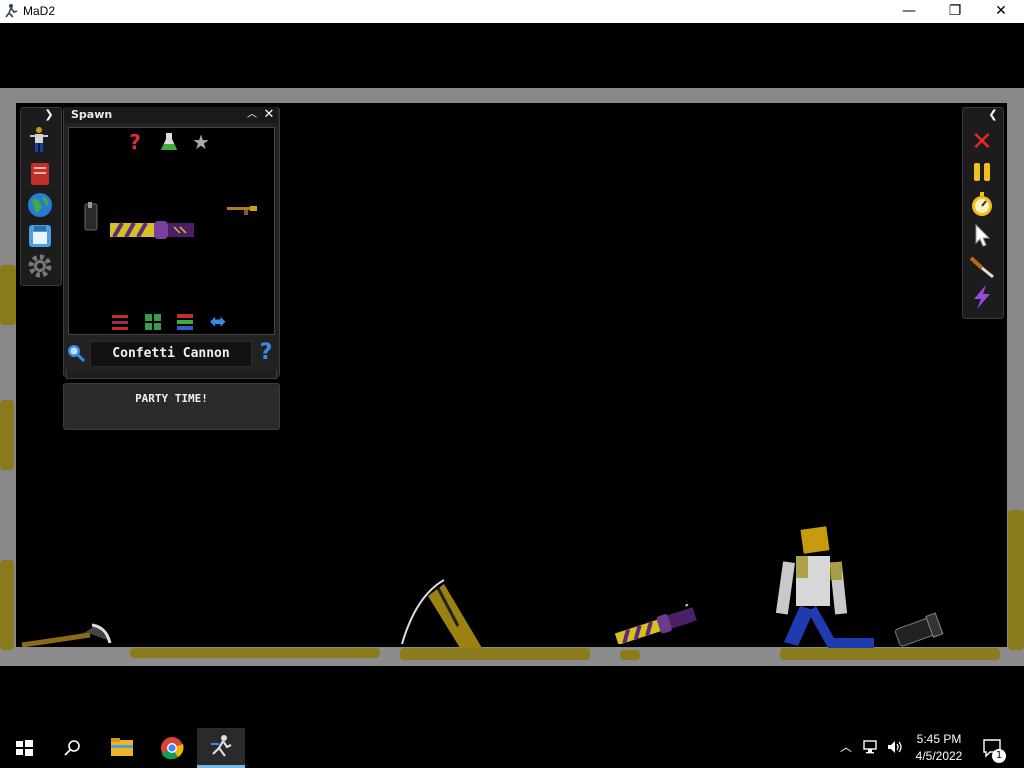  What do you see at coordinates (982, 266) in the screenshot?
I see `knife-icon` at bounding box center [982, 266].